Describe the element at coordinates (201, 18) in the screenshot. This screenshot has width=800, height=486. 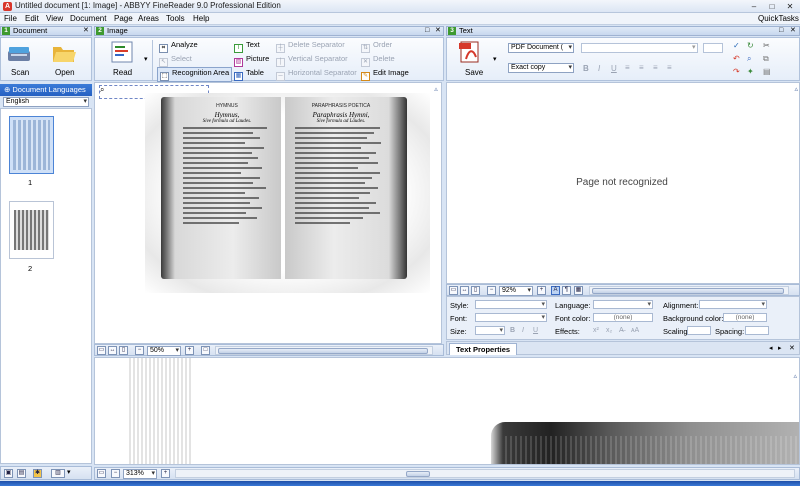
I see `menu-help: Help` at that location.